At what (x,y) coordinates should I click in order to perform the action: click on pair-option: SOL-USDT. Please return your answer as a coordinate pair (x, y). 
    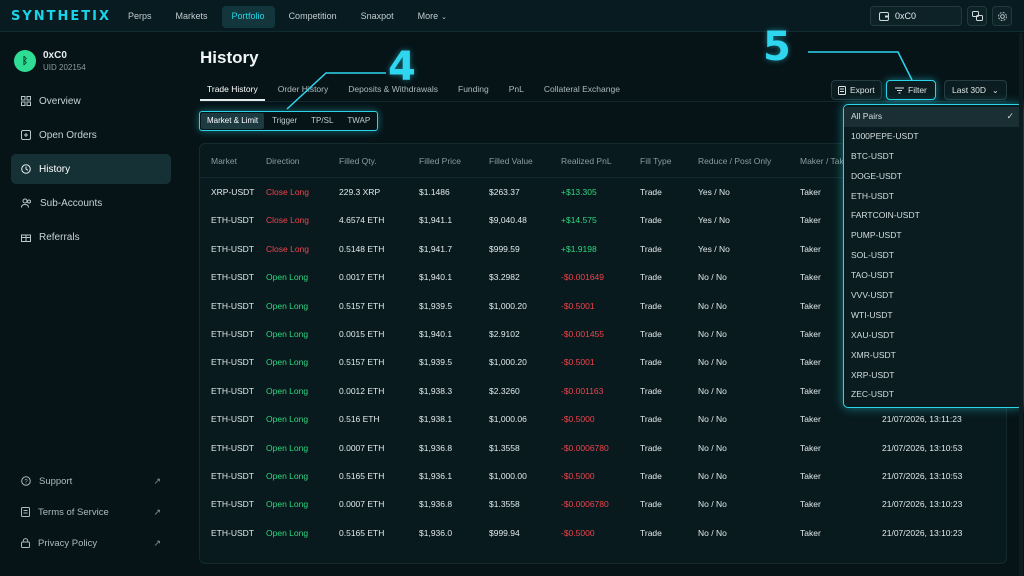
    Looking at the image, I should click on (933, 256).